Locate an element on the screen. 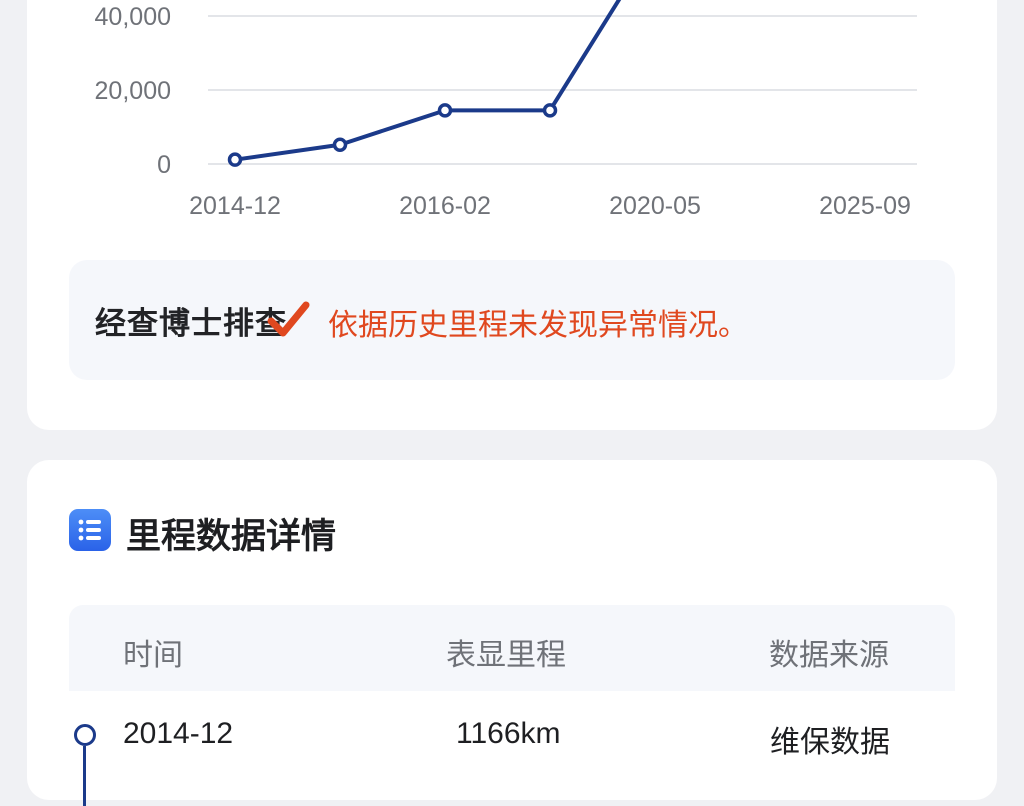 Image resolution: width=1024 pixels, height=806 pixels. table-row: 2014-12 1166km 维保数据 is located at coordinates (512, 748).